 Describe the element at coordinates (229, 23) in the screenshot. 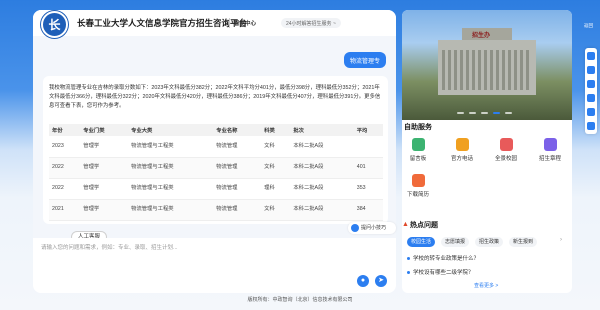

I see `header-divider` at that location.